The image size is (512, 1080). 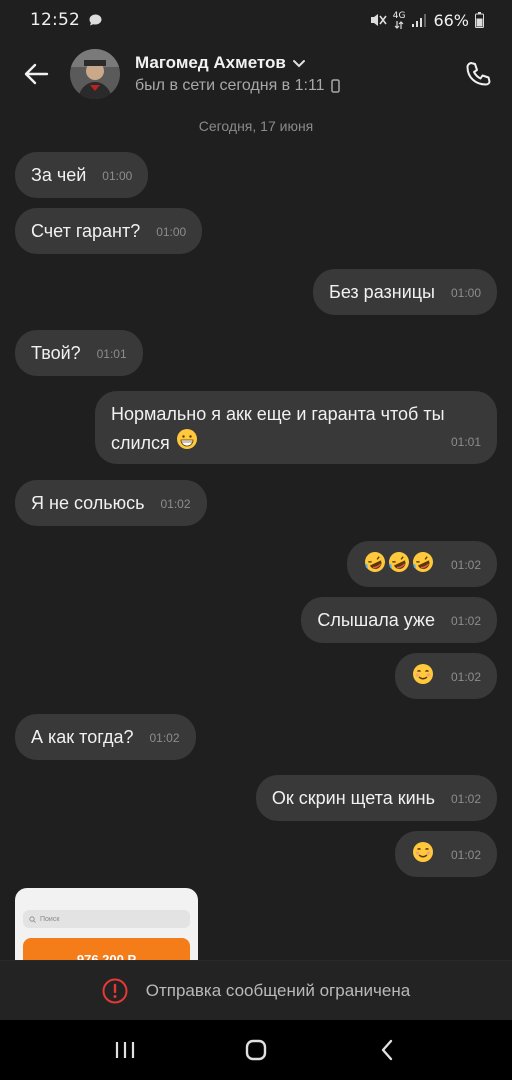 What do you see at coordinates (86, 231) in the screenshot?
I see `message-text: Счет гарант?` at bounding box center [86, 231].